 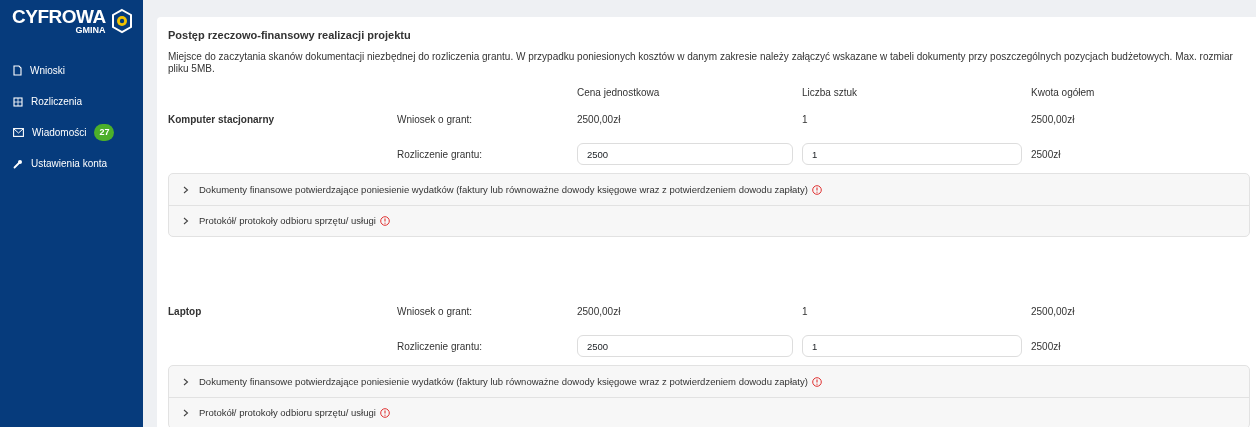 I want to click on count-badge: 27, so click(x=104, y=132).